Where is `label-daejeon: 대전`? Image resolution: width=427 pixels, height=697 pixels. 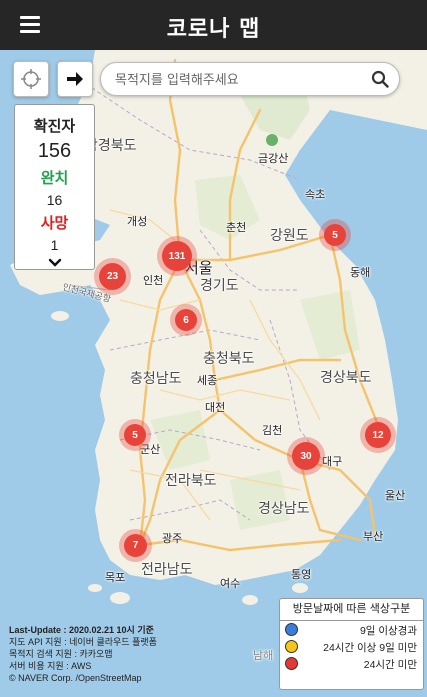
label-daejeon: 대전 is located at coordinates (215, 408).